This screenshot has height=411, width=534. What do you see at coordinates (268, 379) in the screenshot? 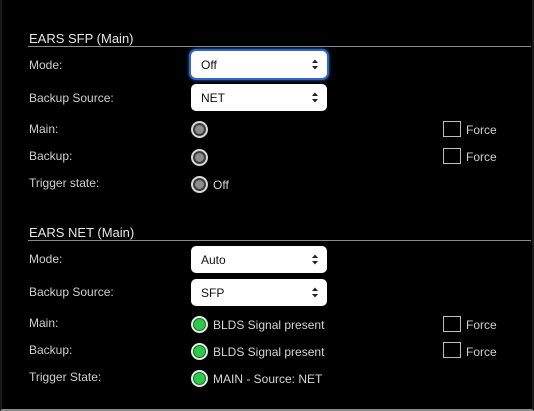
I see `net-trigger-status: MAIN - Source: NET` at bounding box center [268, 379].